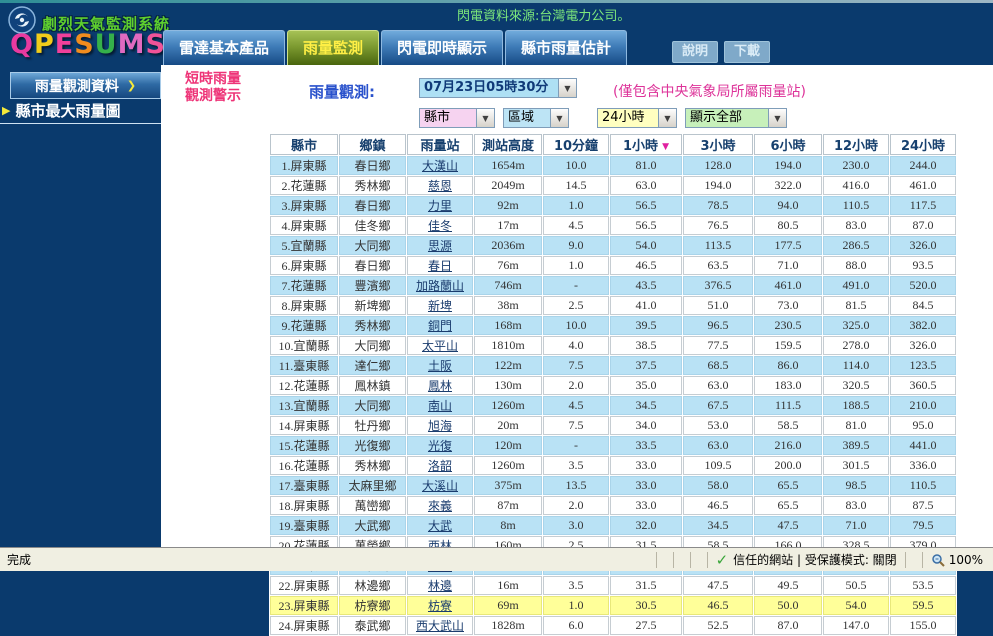  What do you see at coordinates (788, 505) in the screenshot?
I see `cell: 65.5` at bounding box center [788, 505].